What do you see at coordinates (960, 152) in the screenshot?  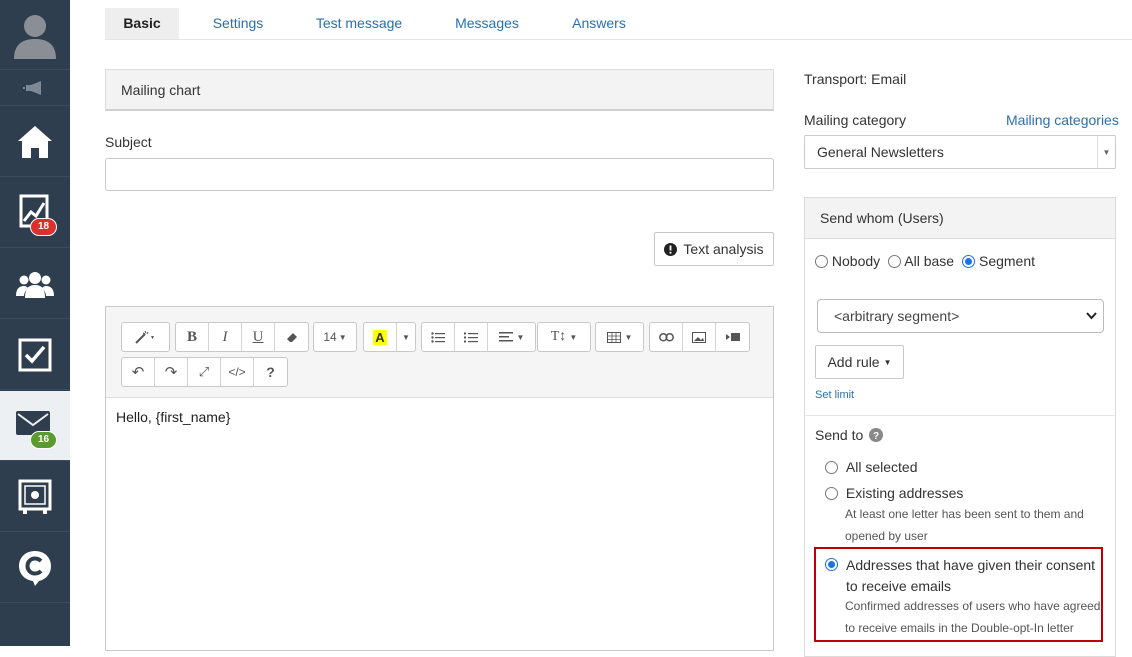 I see `mailing-category-select: General Newsletters ▼` at bounding box center [960, 152].